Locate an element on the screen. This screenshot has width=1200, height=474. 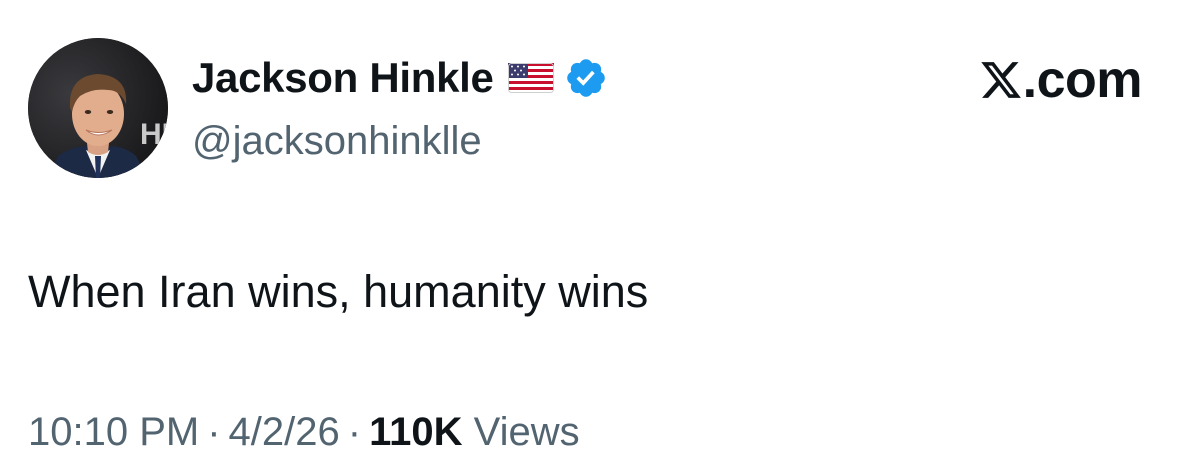
avatar: HB is located at coordinates (98, 108).